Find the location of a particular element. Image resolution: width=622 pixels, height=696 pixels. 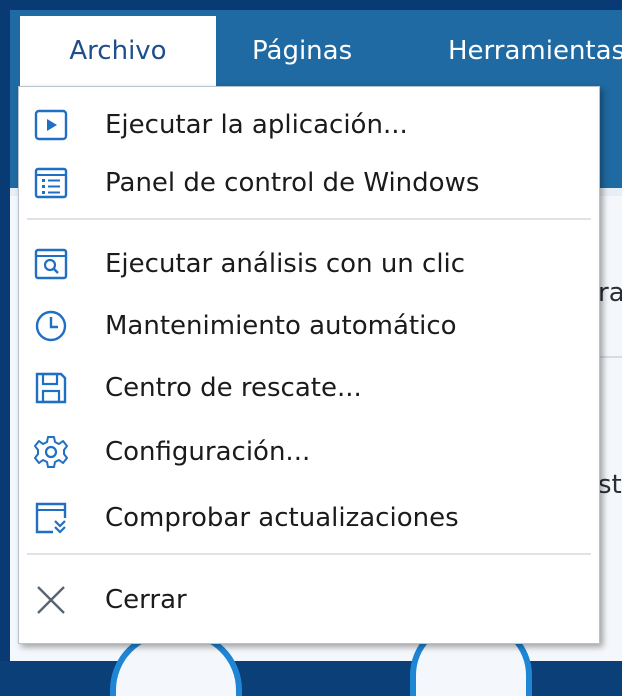

menu-bar: Archivo Páginas Herramientas is located at coordinates (316, 48).